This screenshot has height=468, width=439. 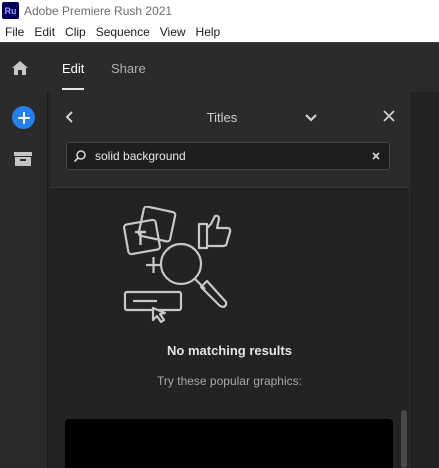 What do you see at coordinates (219, 10) in the screenshot?
I see `title-bar: Ru Adobe Premiere Rush 2021` at bounding box center [219, 10].